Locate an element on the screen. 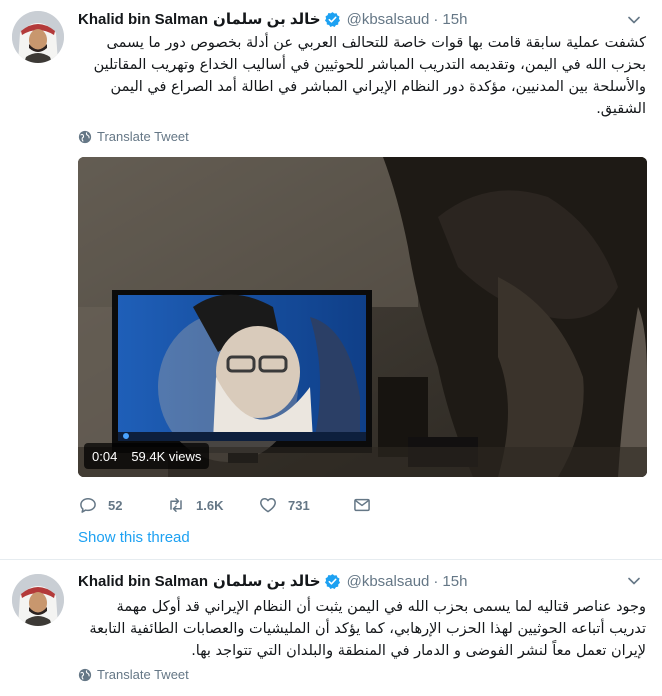 The width and height of the screenshot is (662, 696). retweet-button: 1.6K is located at coordinates (212, 505).